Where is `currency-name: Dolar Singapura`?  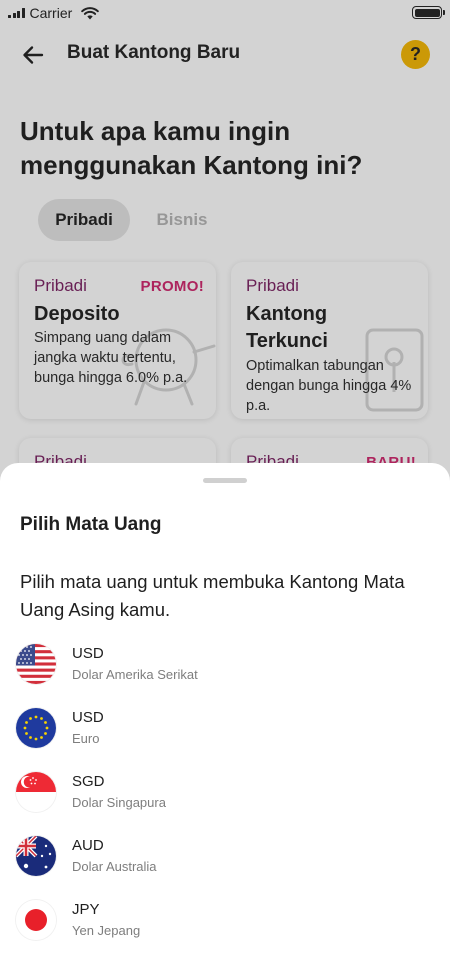
currency-name: Dolar Singapura is located at coordinates (119, 802).